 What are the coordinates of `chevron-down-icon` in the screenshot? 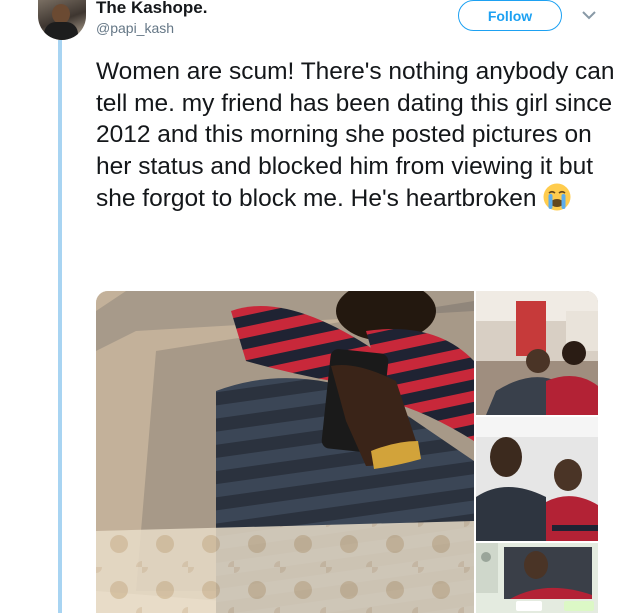 It's located at (589, 15).